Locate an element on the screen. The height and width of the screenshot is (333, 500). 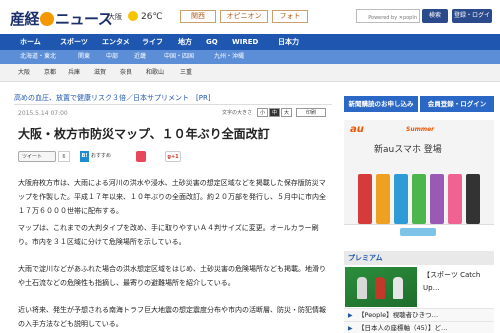
premium-header: プレミアム is located at coordinates (419, 258).